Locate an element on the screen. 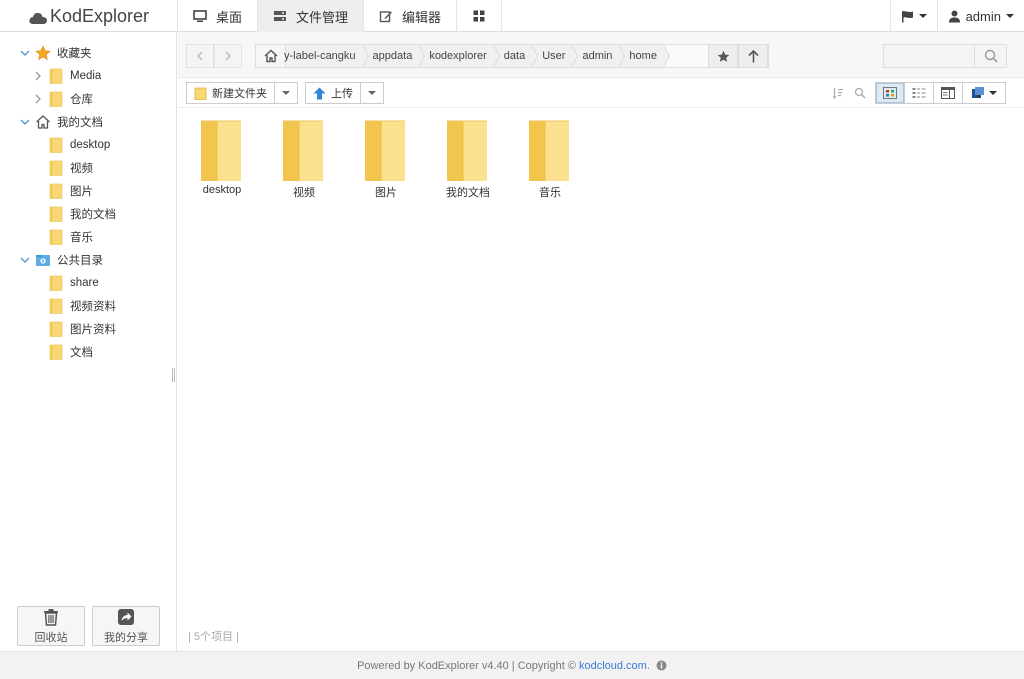  app-title: KodExplorer is located at coordinates (99, 15).